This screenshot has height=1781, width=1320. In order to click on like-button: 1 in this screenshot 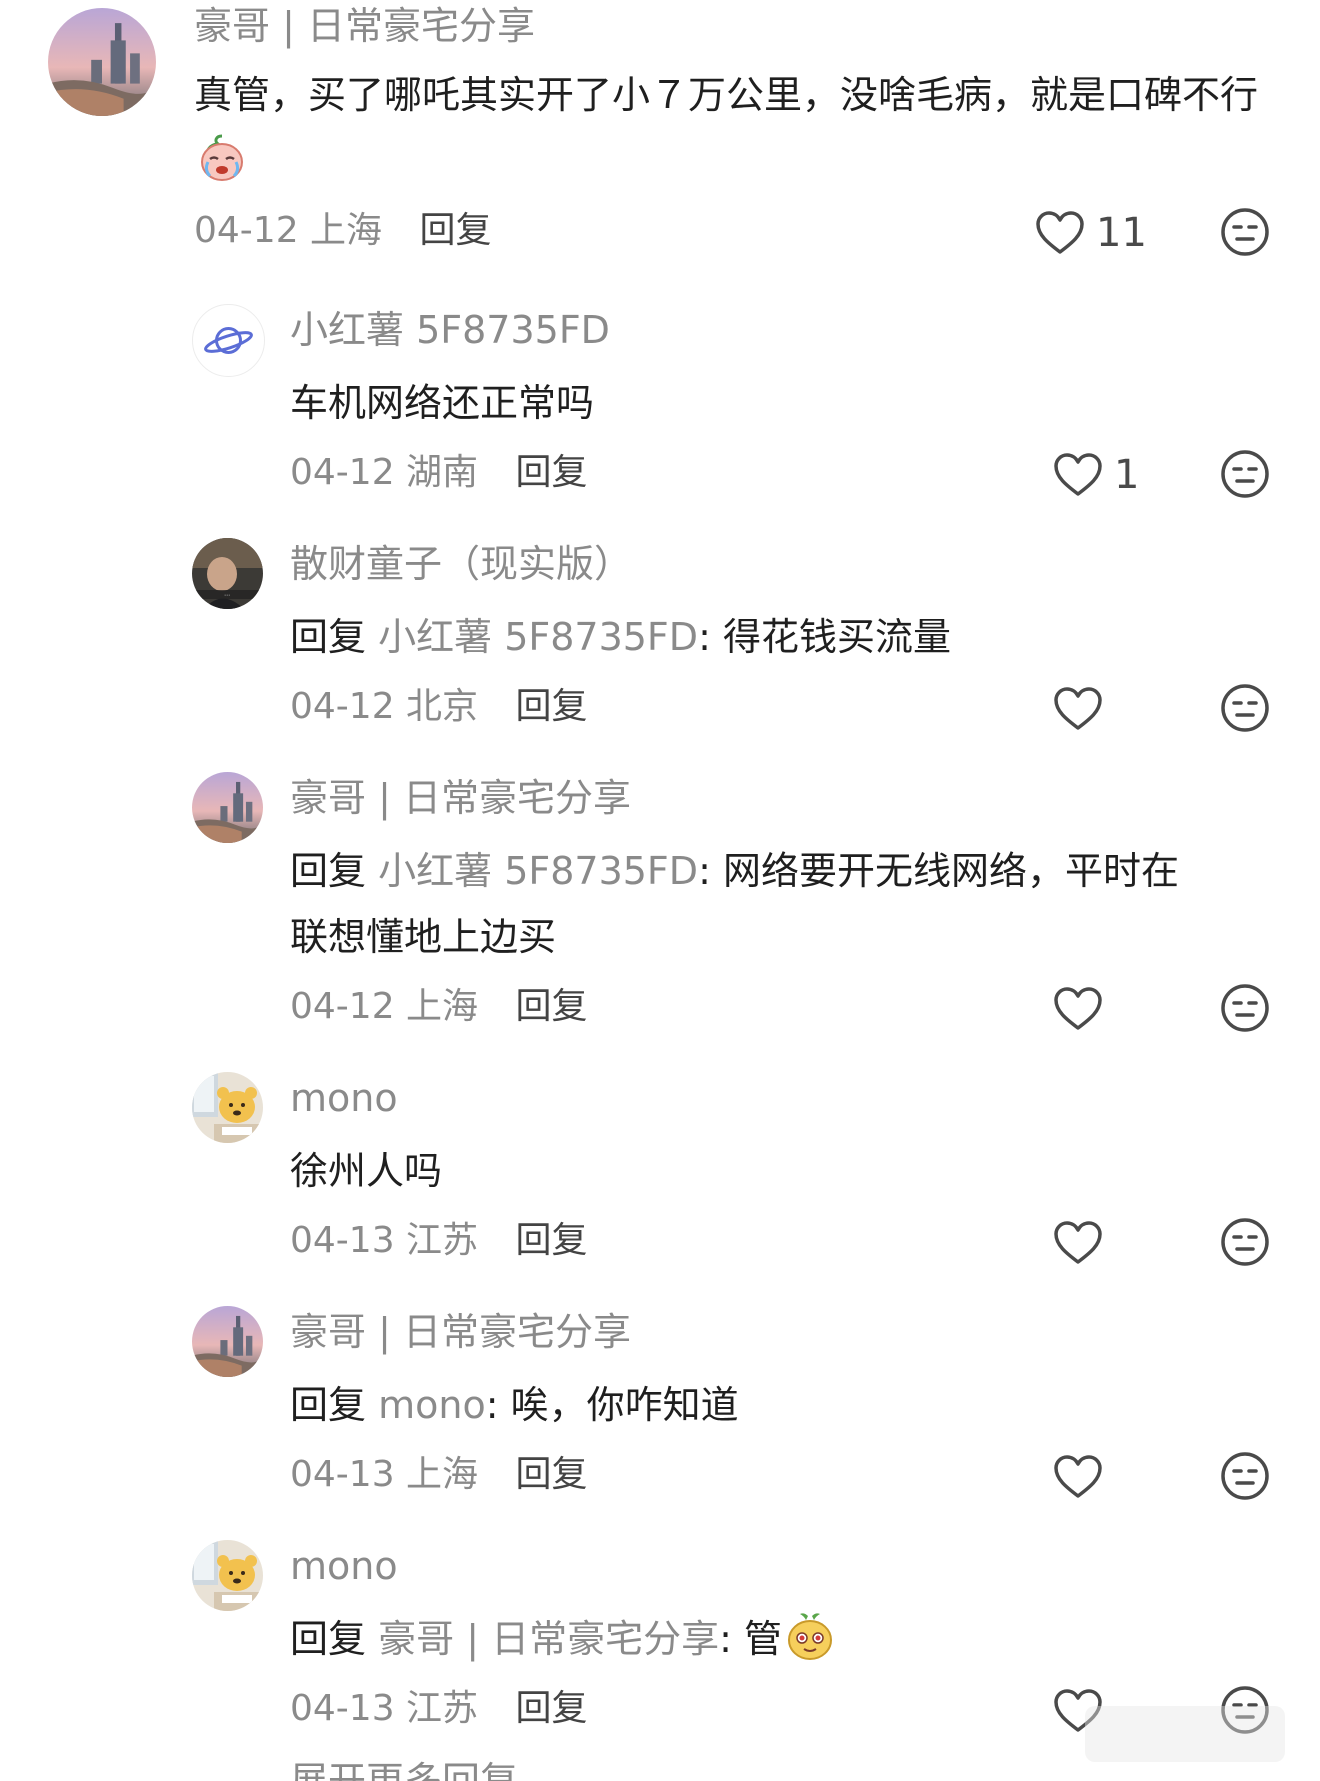, I will do `click(1095, 475)`.